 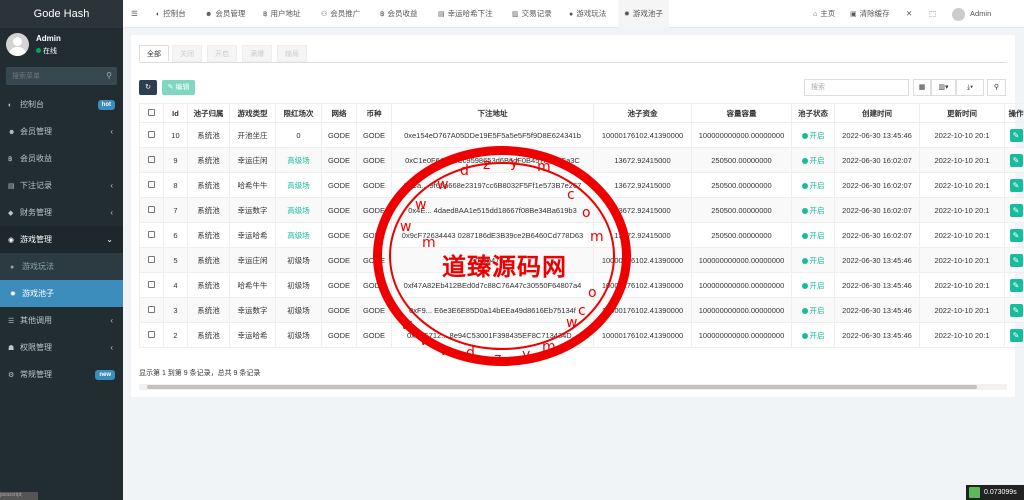 I want to click on table-cell: 2, so click(x=175, y=335).